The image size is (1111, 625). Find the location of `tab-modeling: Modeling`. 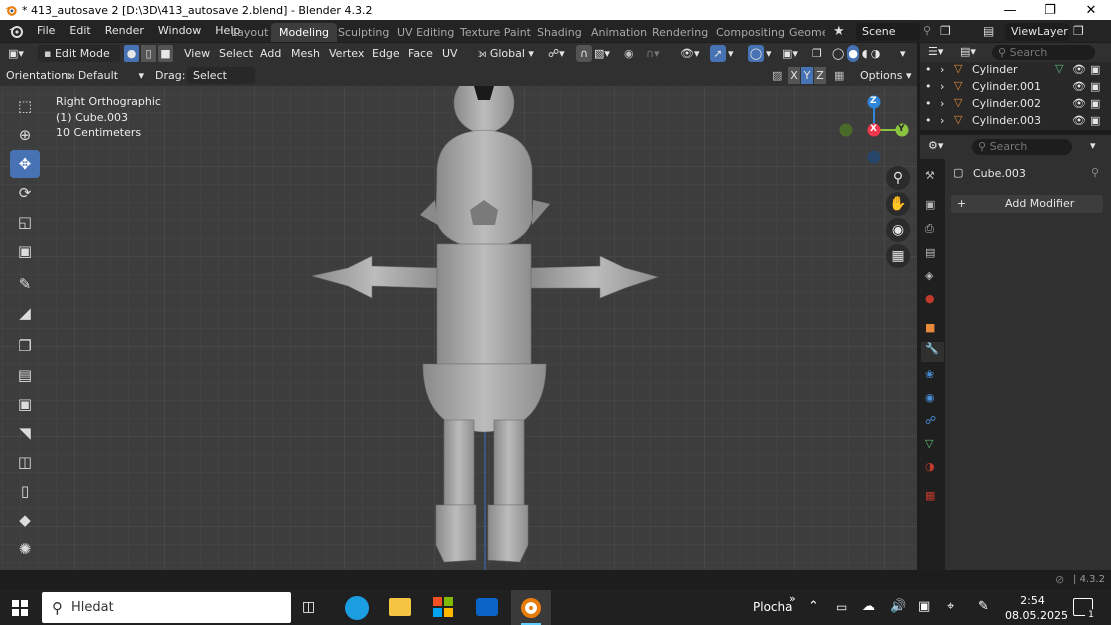

tab-modeling: Modeling is located at coordinates (304, 32).